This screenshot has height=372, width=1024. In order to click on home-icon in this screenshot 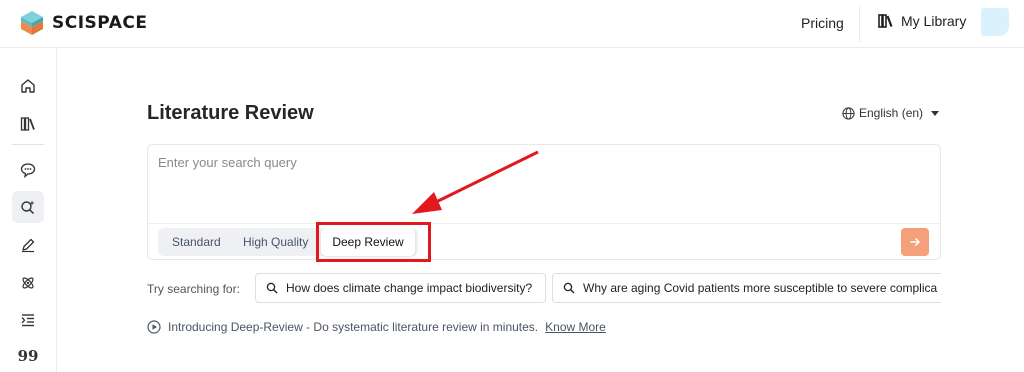, I will do `click(28, 86)`.